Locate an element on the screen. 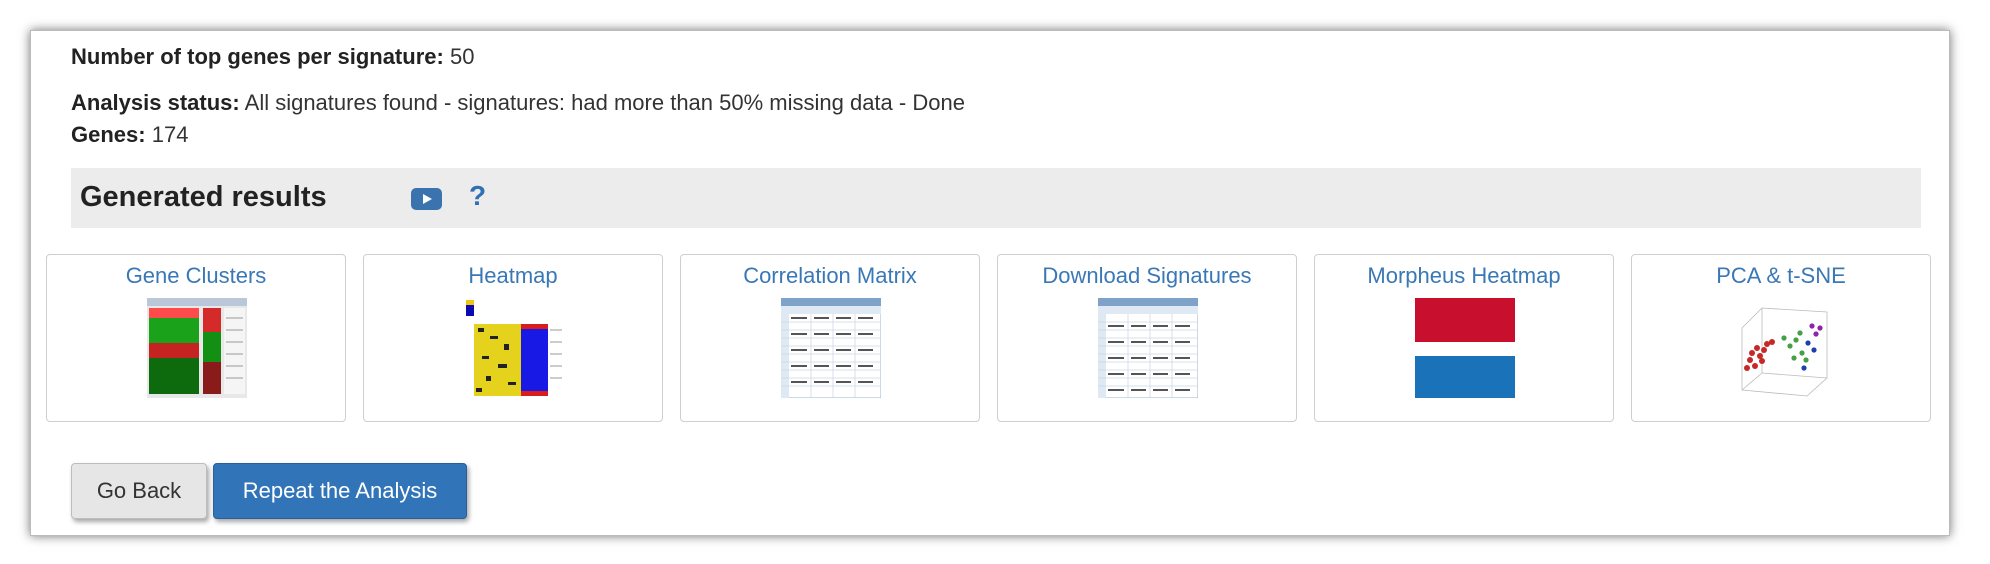 The width and height of the screenshot is (1990, 564). card-correlation-matrix: Correlation Matrix is located at coordinates (830, 338).